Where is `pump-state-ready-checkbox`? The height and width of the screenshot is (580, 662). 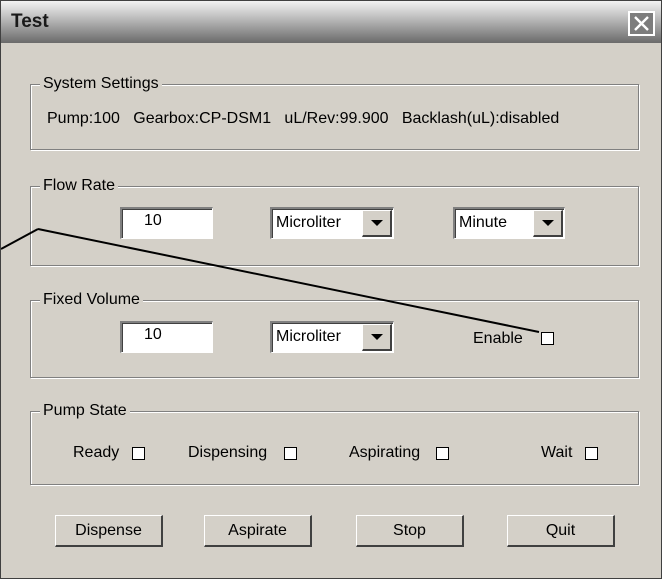
pump-state-ready-checkbox is located at coordinates (138, 453).